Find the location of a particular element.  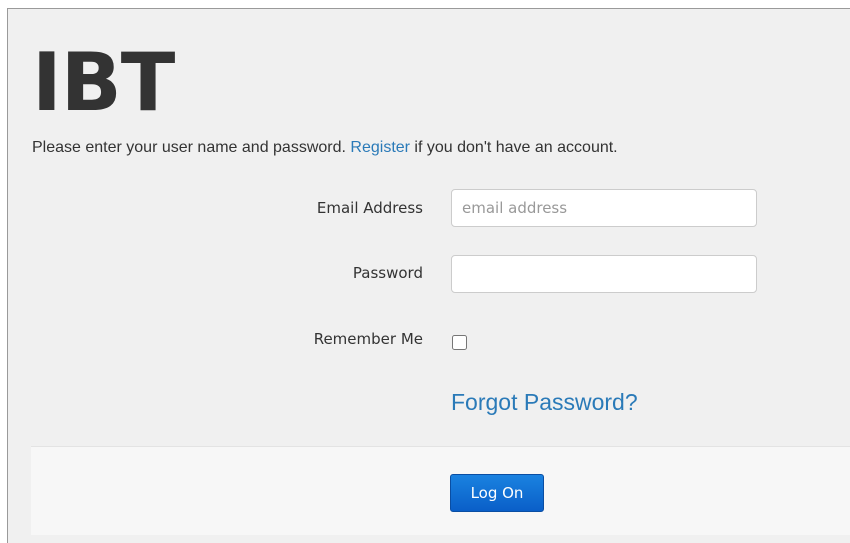

email-label: Email Address is located at coordinates (369, 208).